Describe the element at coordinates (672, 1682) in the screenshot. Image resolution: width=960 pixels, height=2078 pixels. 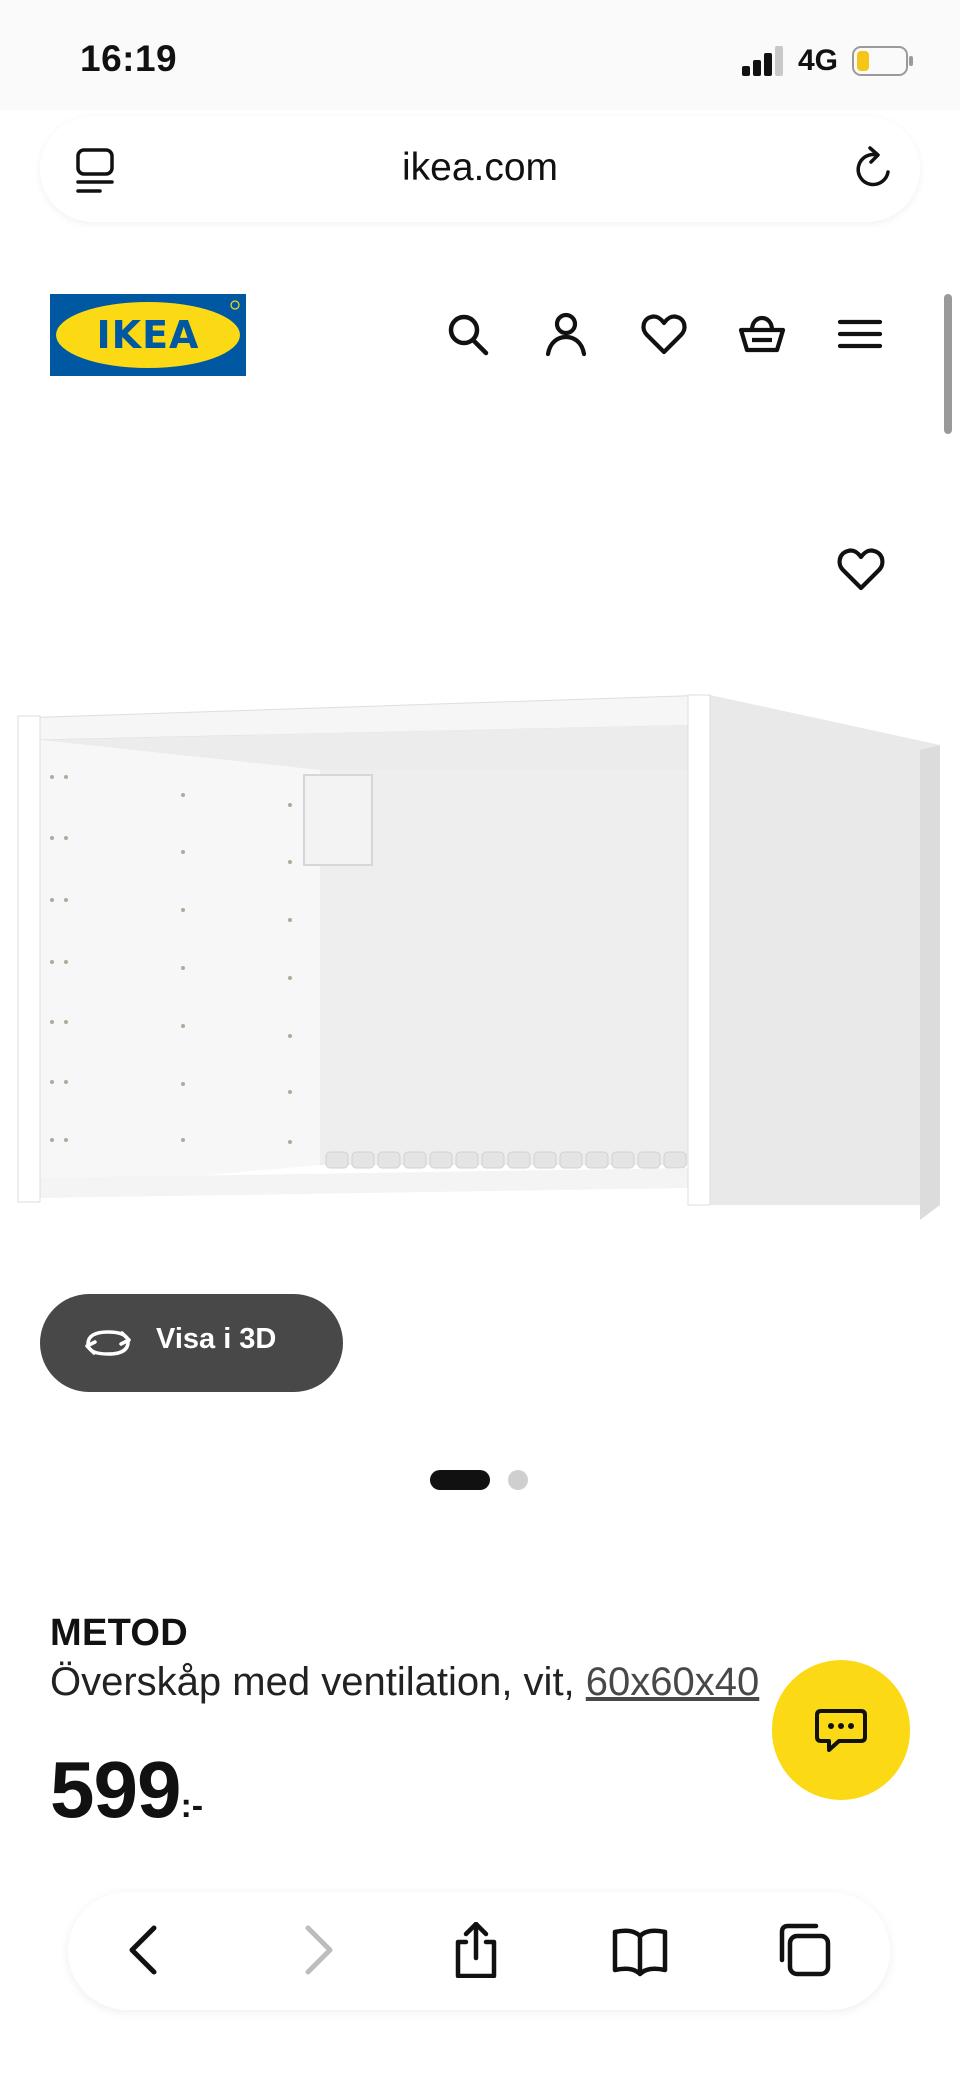
I see `product-size-link: 60x60x40` at that location.